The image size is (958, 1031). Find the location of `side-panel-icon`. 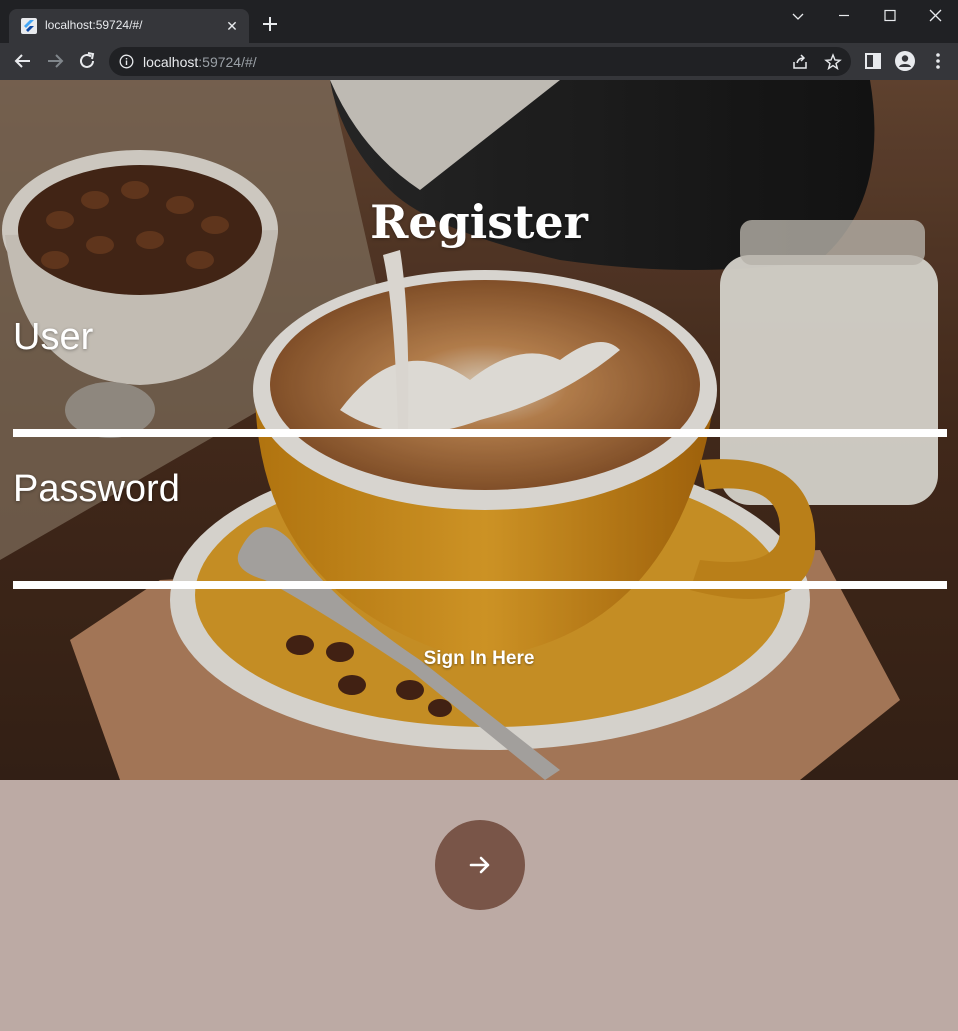

side-panel-icon is located at coordinates (873, 61).